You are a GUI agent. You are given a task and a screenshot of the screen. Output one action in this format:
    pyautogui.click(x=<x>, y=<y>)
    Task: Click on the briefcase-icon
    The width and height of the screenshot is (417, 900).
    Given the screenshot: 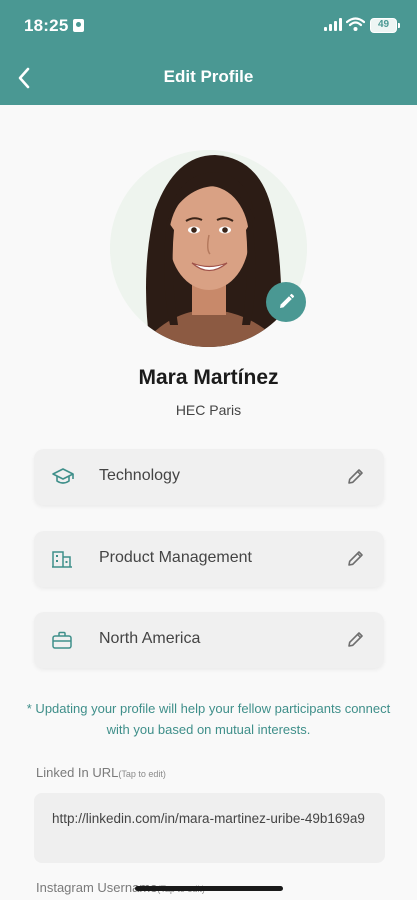 What is the action you would take?
    pyautogui.click(x=62, y=640)
    